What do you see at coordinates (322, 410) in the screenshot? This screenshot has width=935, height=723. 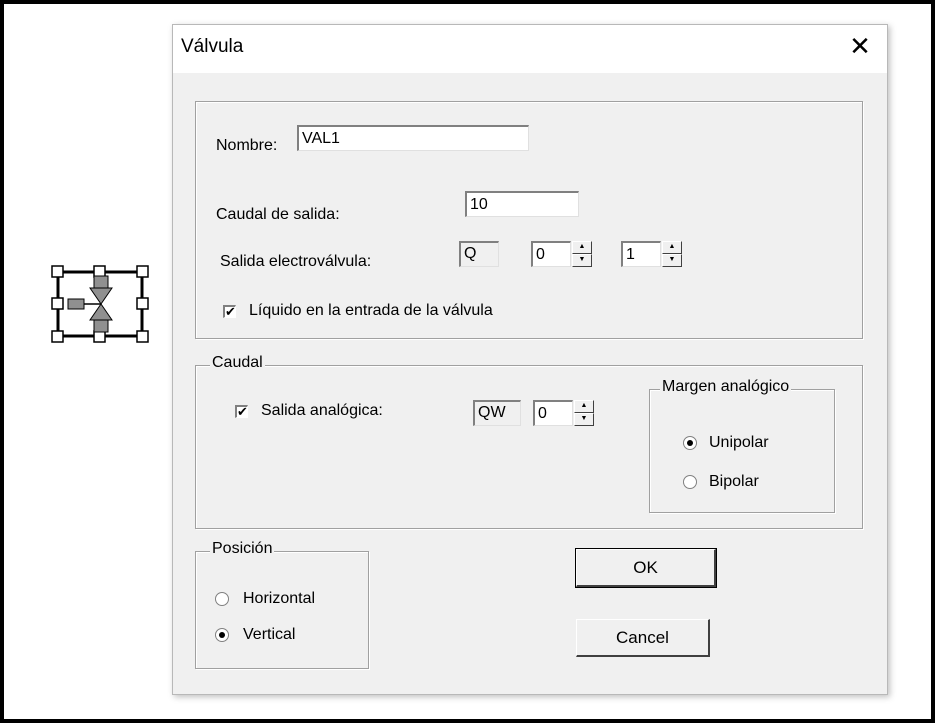 I see `salida-analogica-label: Salida analógica:` at bounding box center [322, 410].